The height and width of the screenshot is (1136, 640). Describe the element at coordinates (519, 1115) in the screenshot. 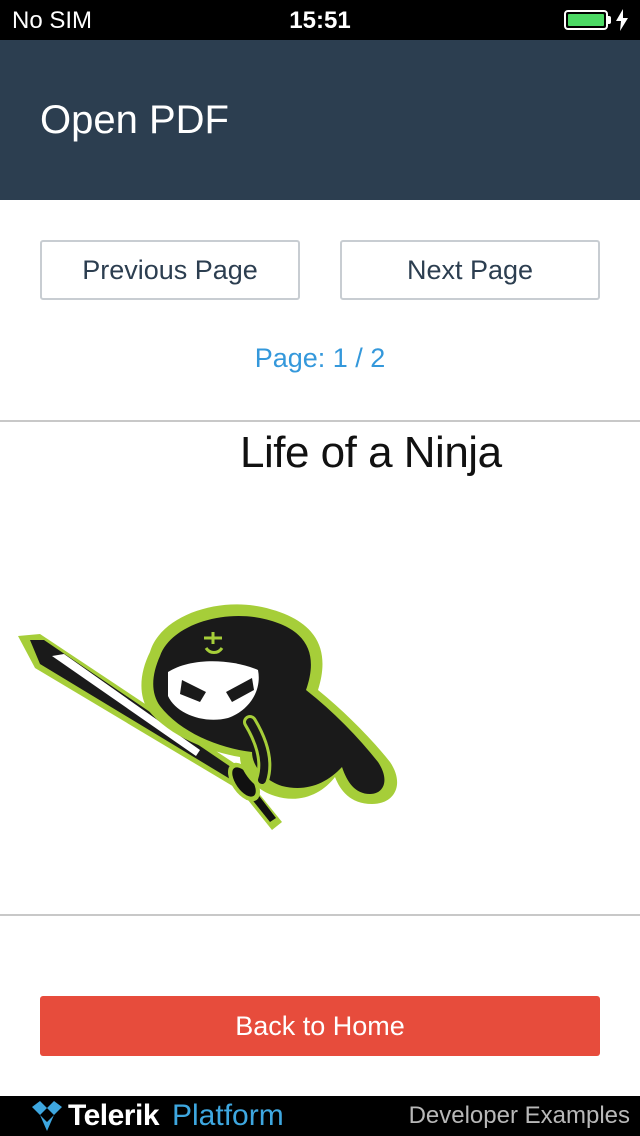

I see `developer-examples-label: Developer Examples` at that location.